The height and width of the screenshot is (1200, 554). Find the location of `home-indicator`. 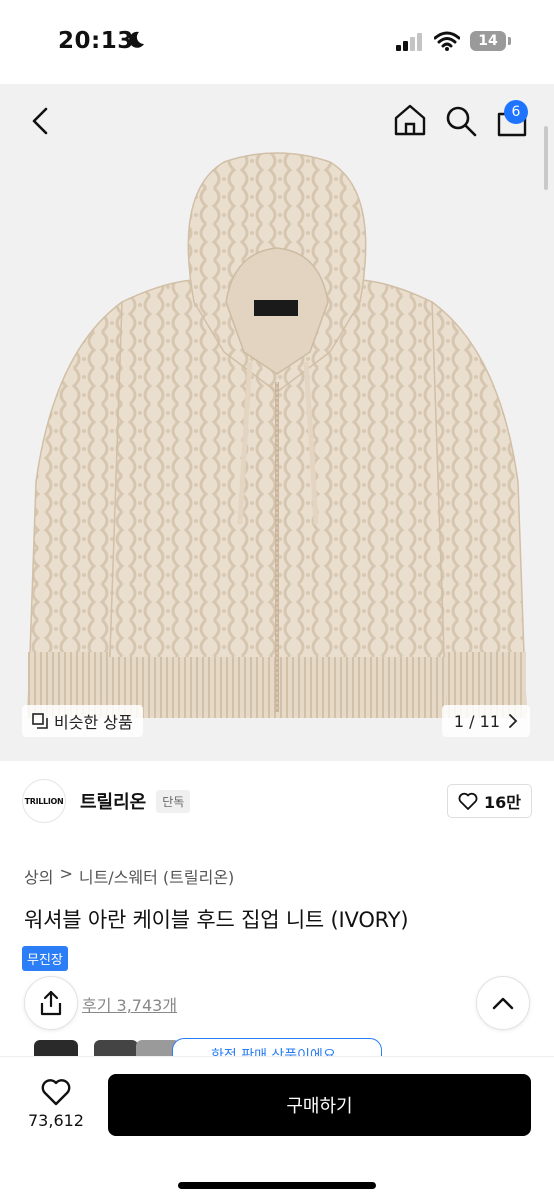

home-indicator is located at coordinates (277, 1185).